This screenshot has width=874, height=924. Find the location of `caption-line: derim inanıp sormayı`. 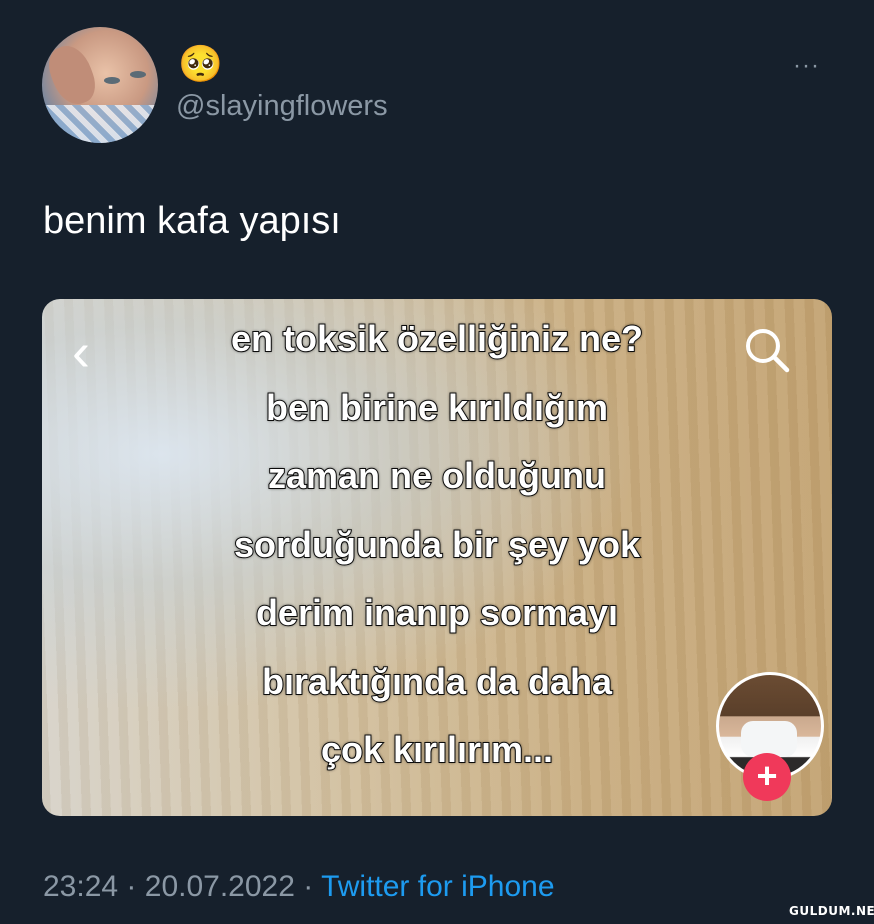

caption-line: derim inanıp sormayı is located at coordinates (437, 612).